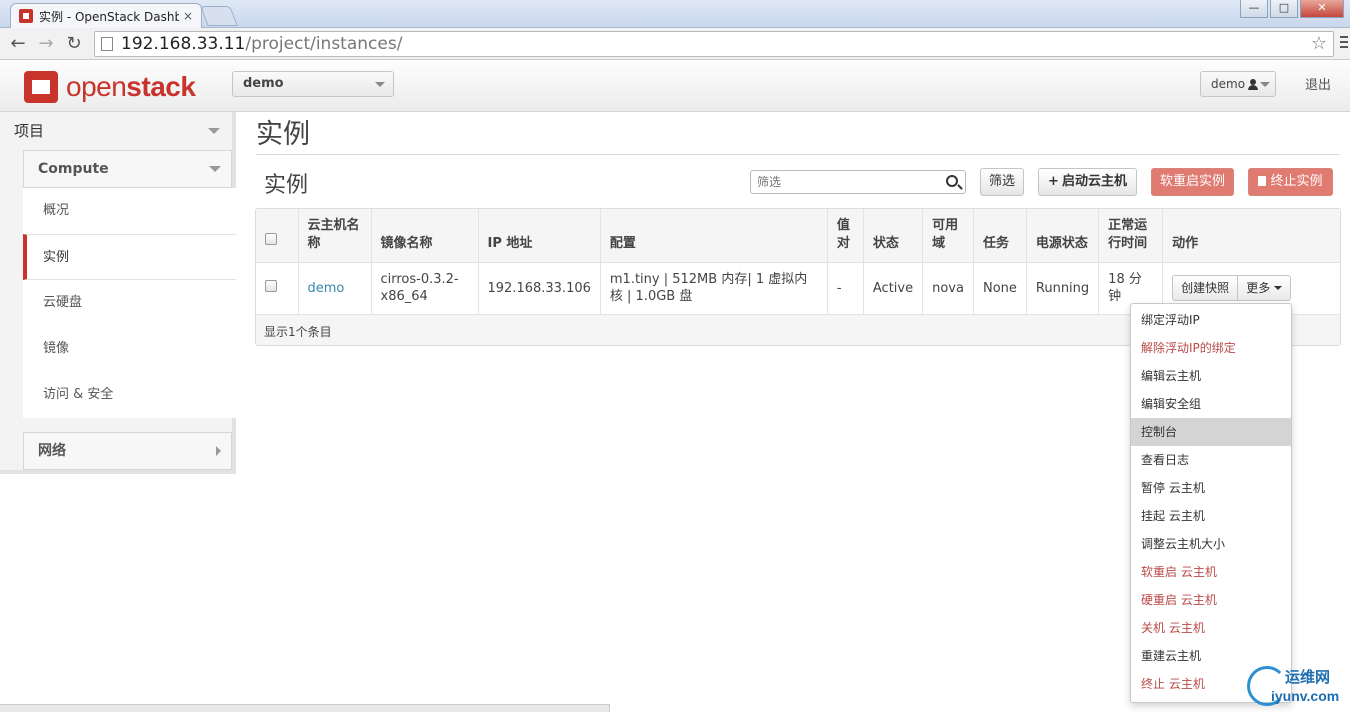 Image resolution: width=1350 pixels, height=712 pixels. Describe the element at coordinates (127, 169) in the screenshot. I see `sidebar-group-compute: Compute` at that location.